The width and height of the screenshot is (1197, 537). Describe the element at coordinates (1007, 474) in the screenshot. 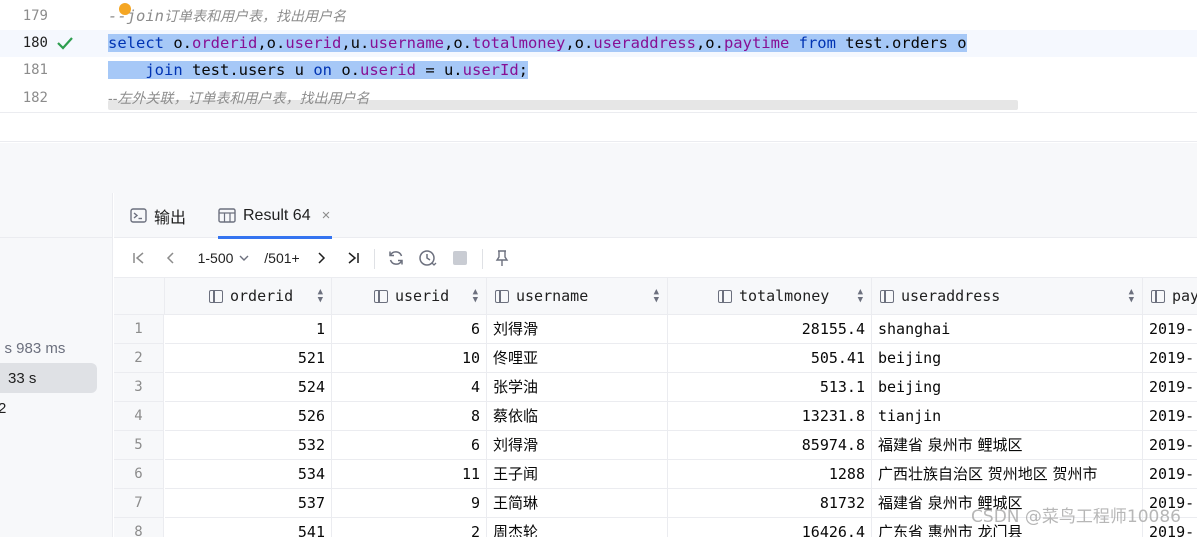

I see `cell-useraddress: 广西壮族自治区 贺州地区 贺州市` at that location.